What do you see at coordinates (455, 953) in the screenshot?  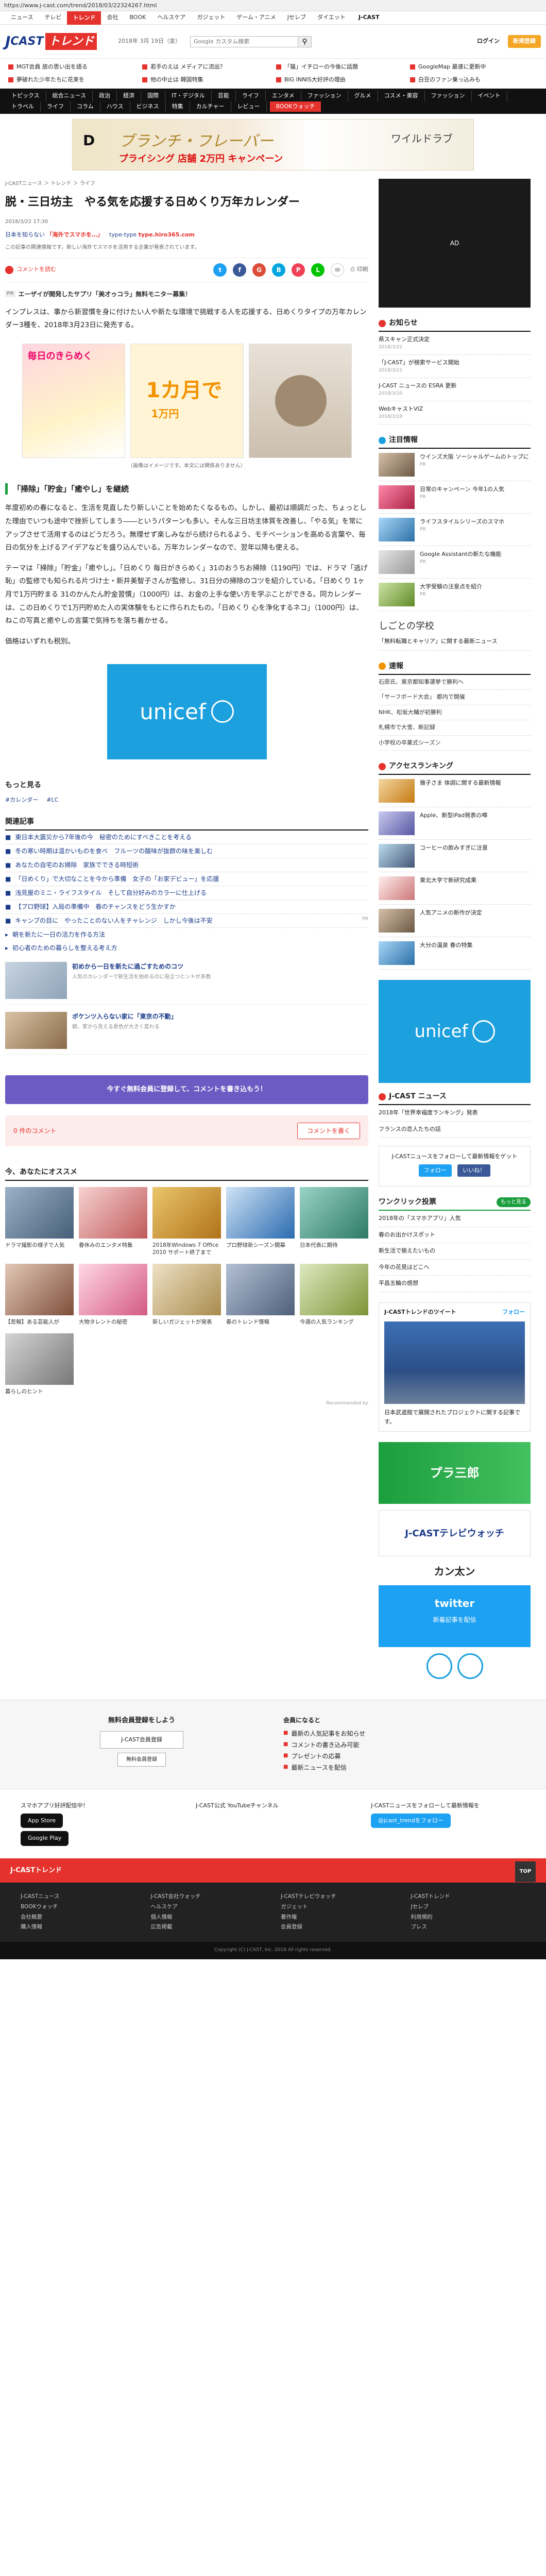 I see `ranking-item: 大分の温泉 春の特集` at bounding box center [455, 953].